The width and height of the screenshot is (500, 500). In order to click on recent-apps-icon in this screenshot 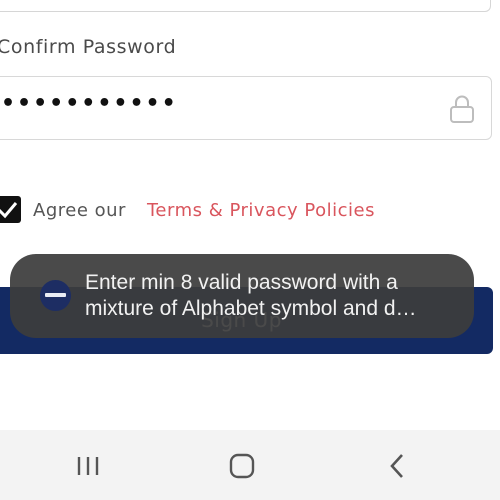, I will do `click(88, 466)`.